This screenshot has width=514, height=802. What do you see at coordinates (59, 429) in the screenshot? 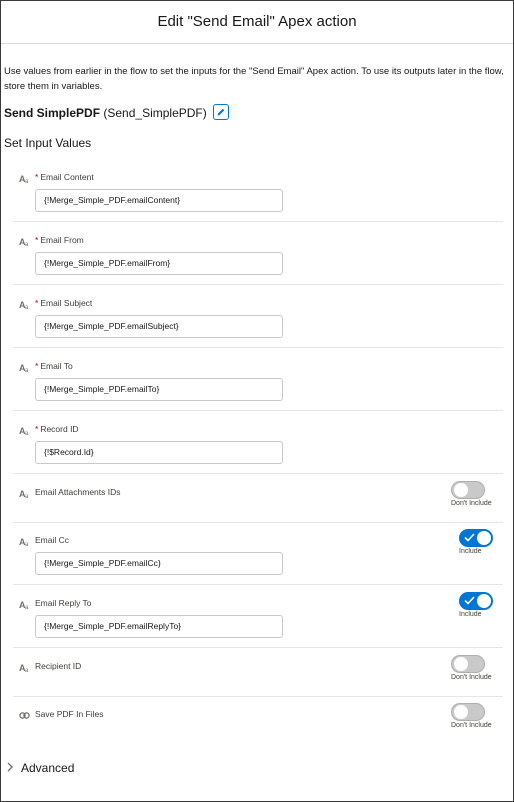
I see `field-label-text: Record ID` at bounding box center [59, 429].